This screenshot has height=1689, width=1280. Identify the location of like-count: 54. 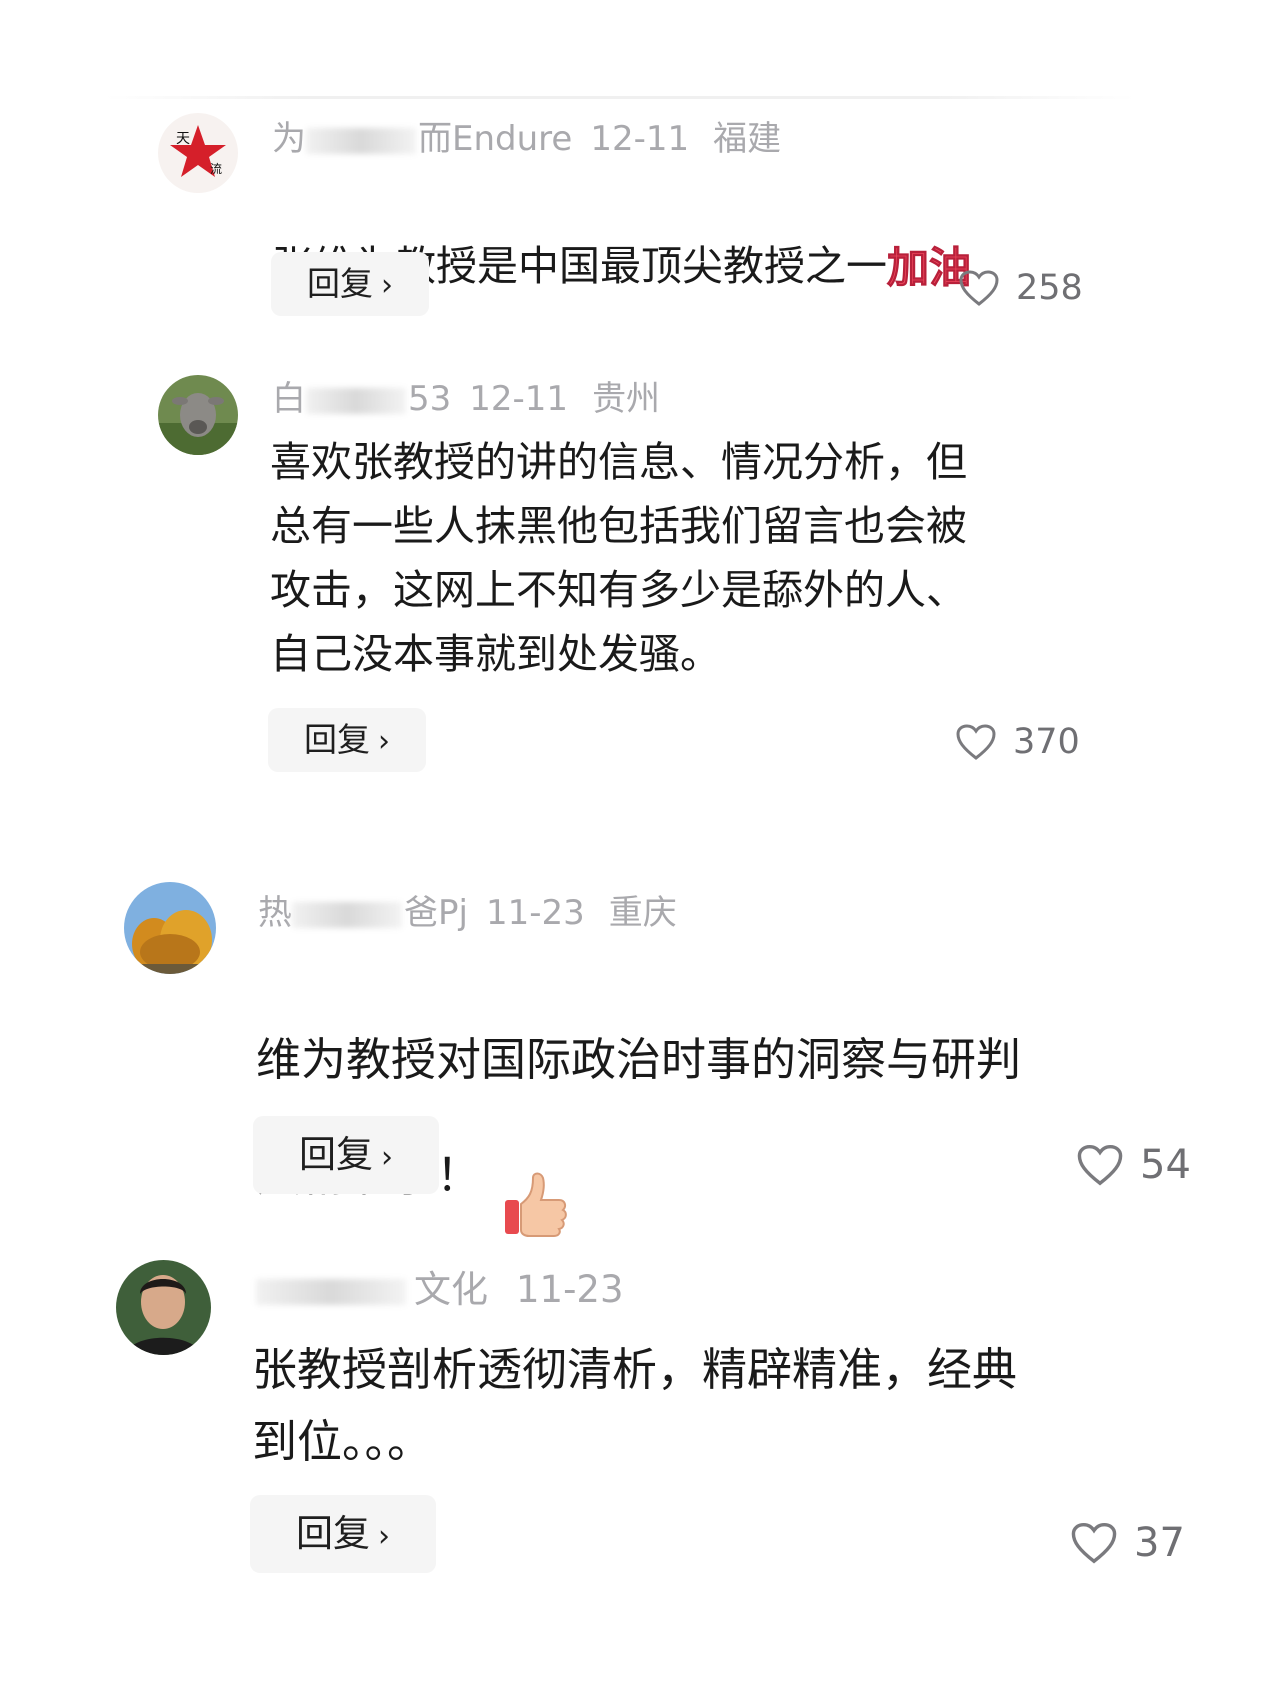
(1165, 1165).